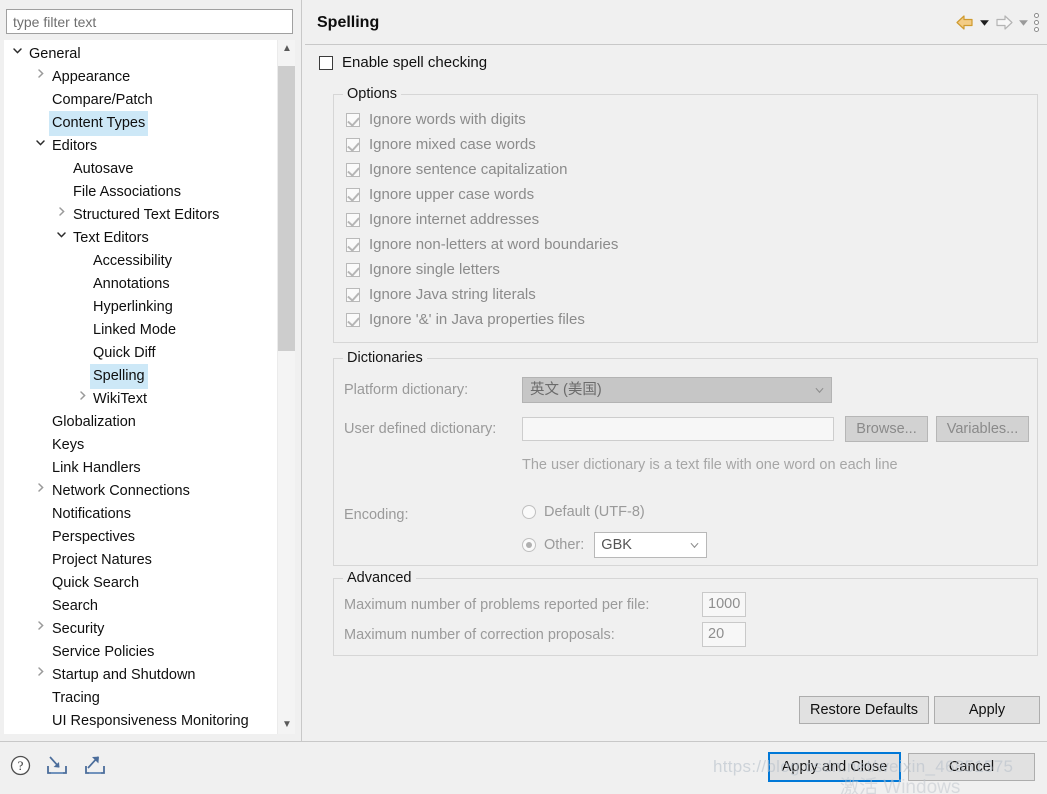 This screenshot has width=1047, height=794. Describe the element at coordinates (78, 629) in the screenshot. I see `tree-item-label: Security` at that location.